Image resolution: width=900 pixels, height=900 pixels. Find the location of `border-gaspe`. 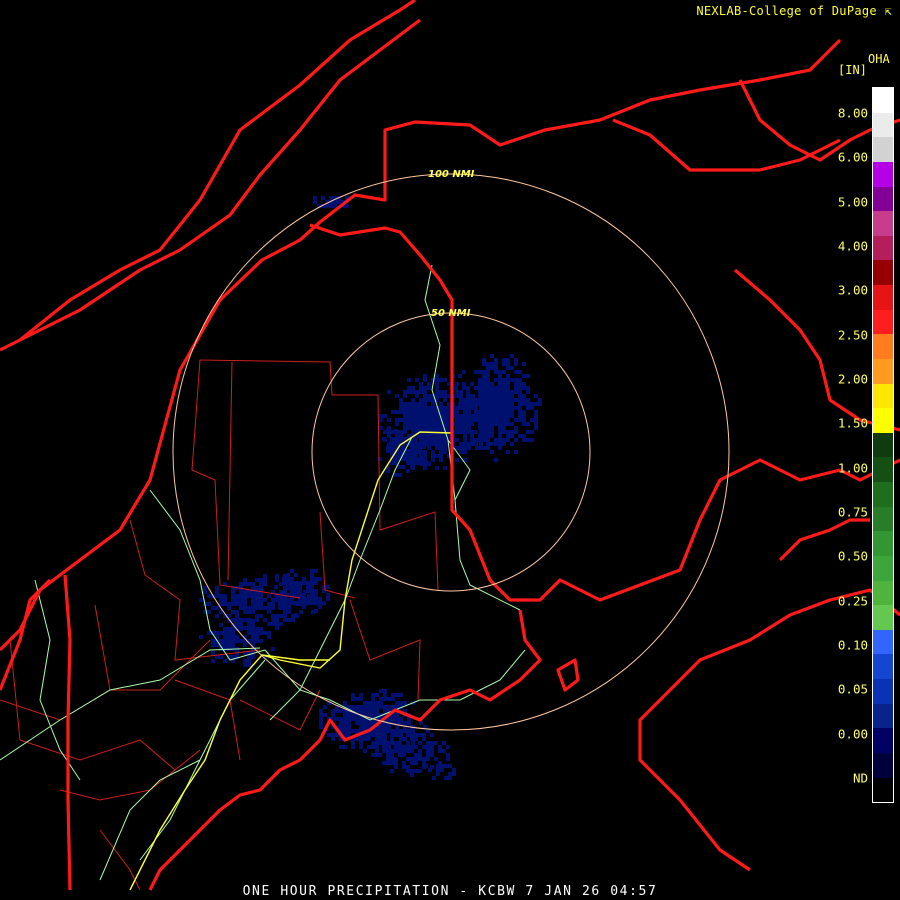

border-gaspe is located at coordinates (726, 145).